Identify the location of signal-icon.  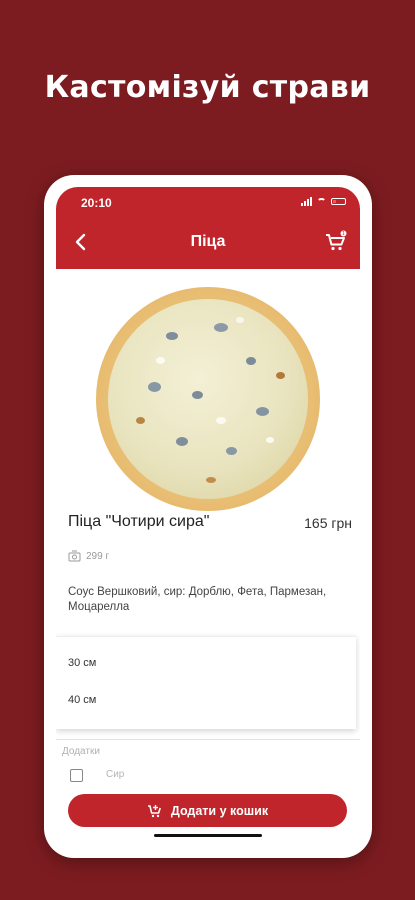
(306, 201).